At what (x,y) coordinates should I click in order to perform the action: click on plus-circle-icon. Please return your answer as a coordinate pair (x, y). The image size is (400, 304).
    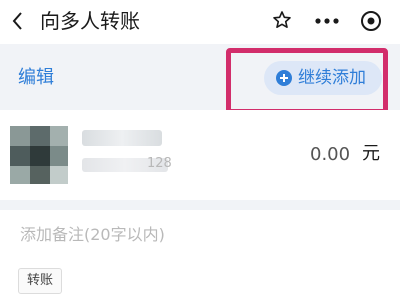
    Looking at the image, I should click on (284, 78).